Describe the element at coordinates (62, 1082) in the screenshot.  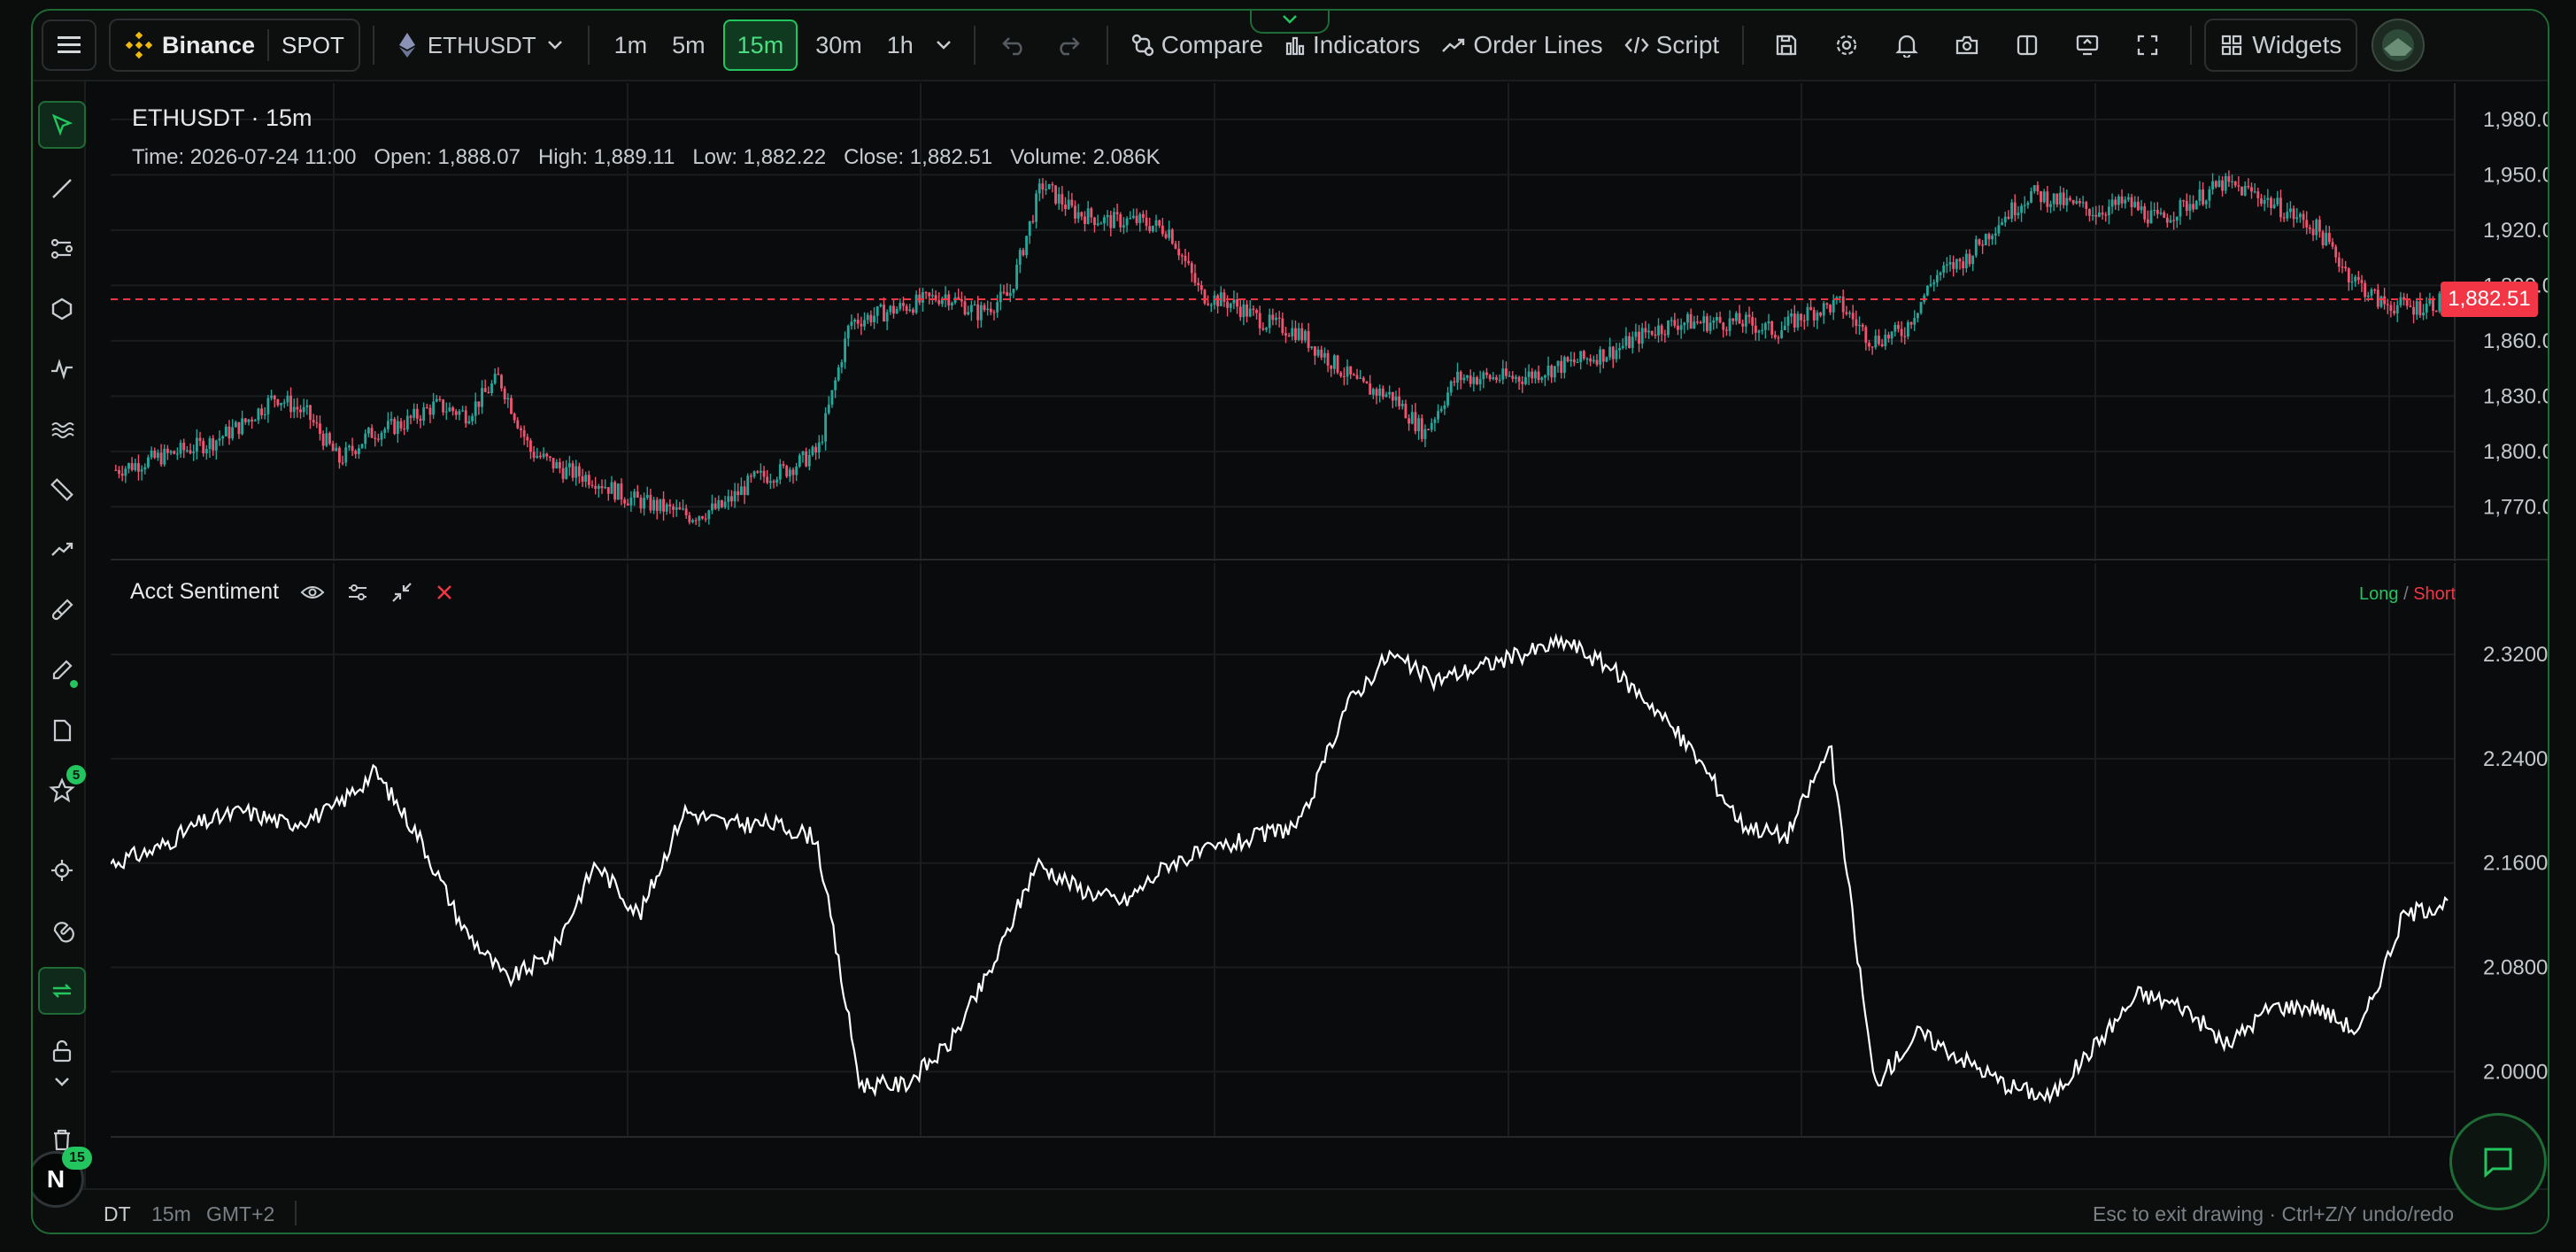
I see `expand-toolbar-button` at that location.